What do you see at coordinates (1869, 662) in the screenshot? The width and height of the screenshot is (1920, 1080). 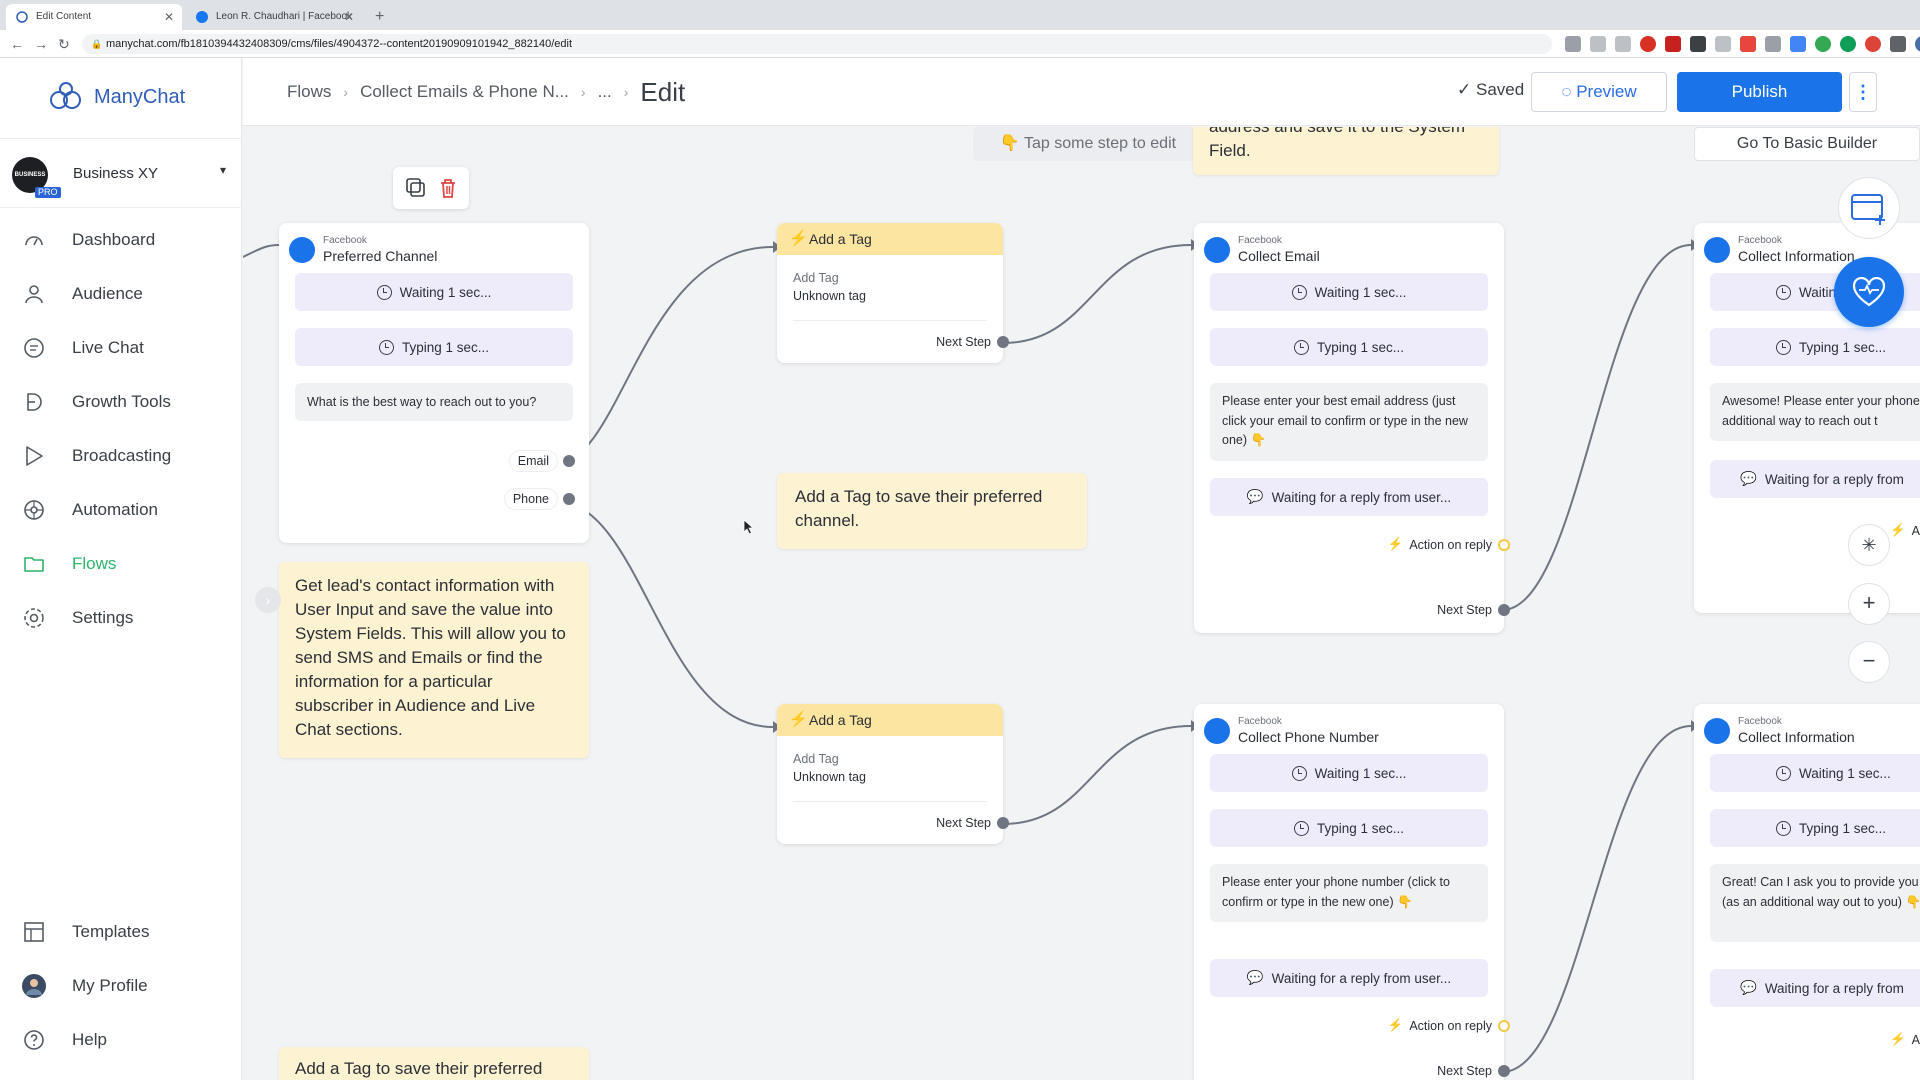 I see `zoom-out-button: −` at bounding box center [1869, 662].